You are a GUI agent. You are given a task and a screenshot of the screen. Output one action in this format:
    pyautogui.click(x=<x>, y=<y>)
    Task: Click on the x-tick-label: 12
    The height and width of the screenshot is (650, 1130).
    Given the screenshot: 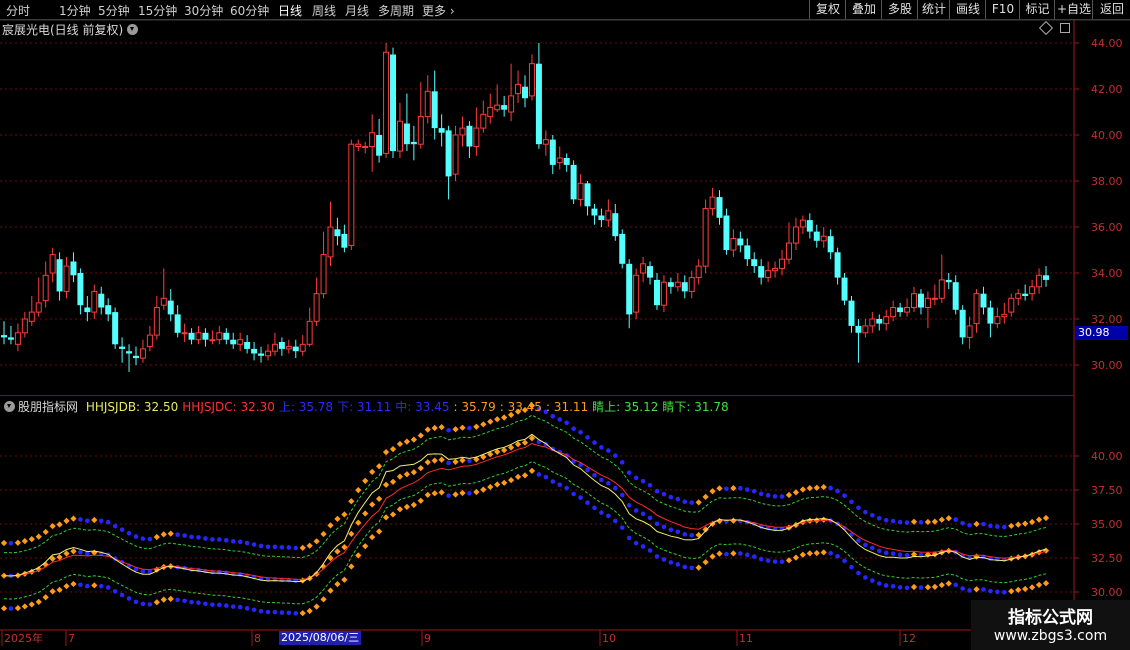 What is the action you would take?
    pyautogui.click(x=909, y=638)
    